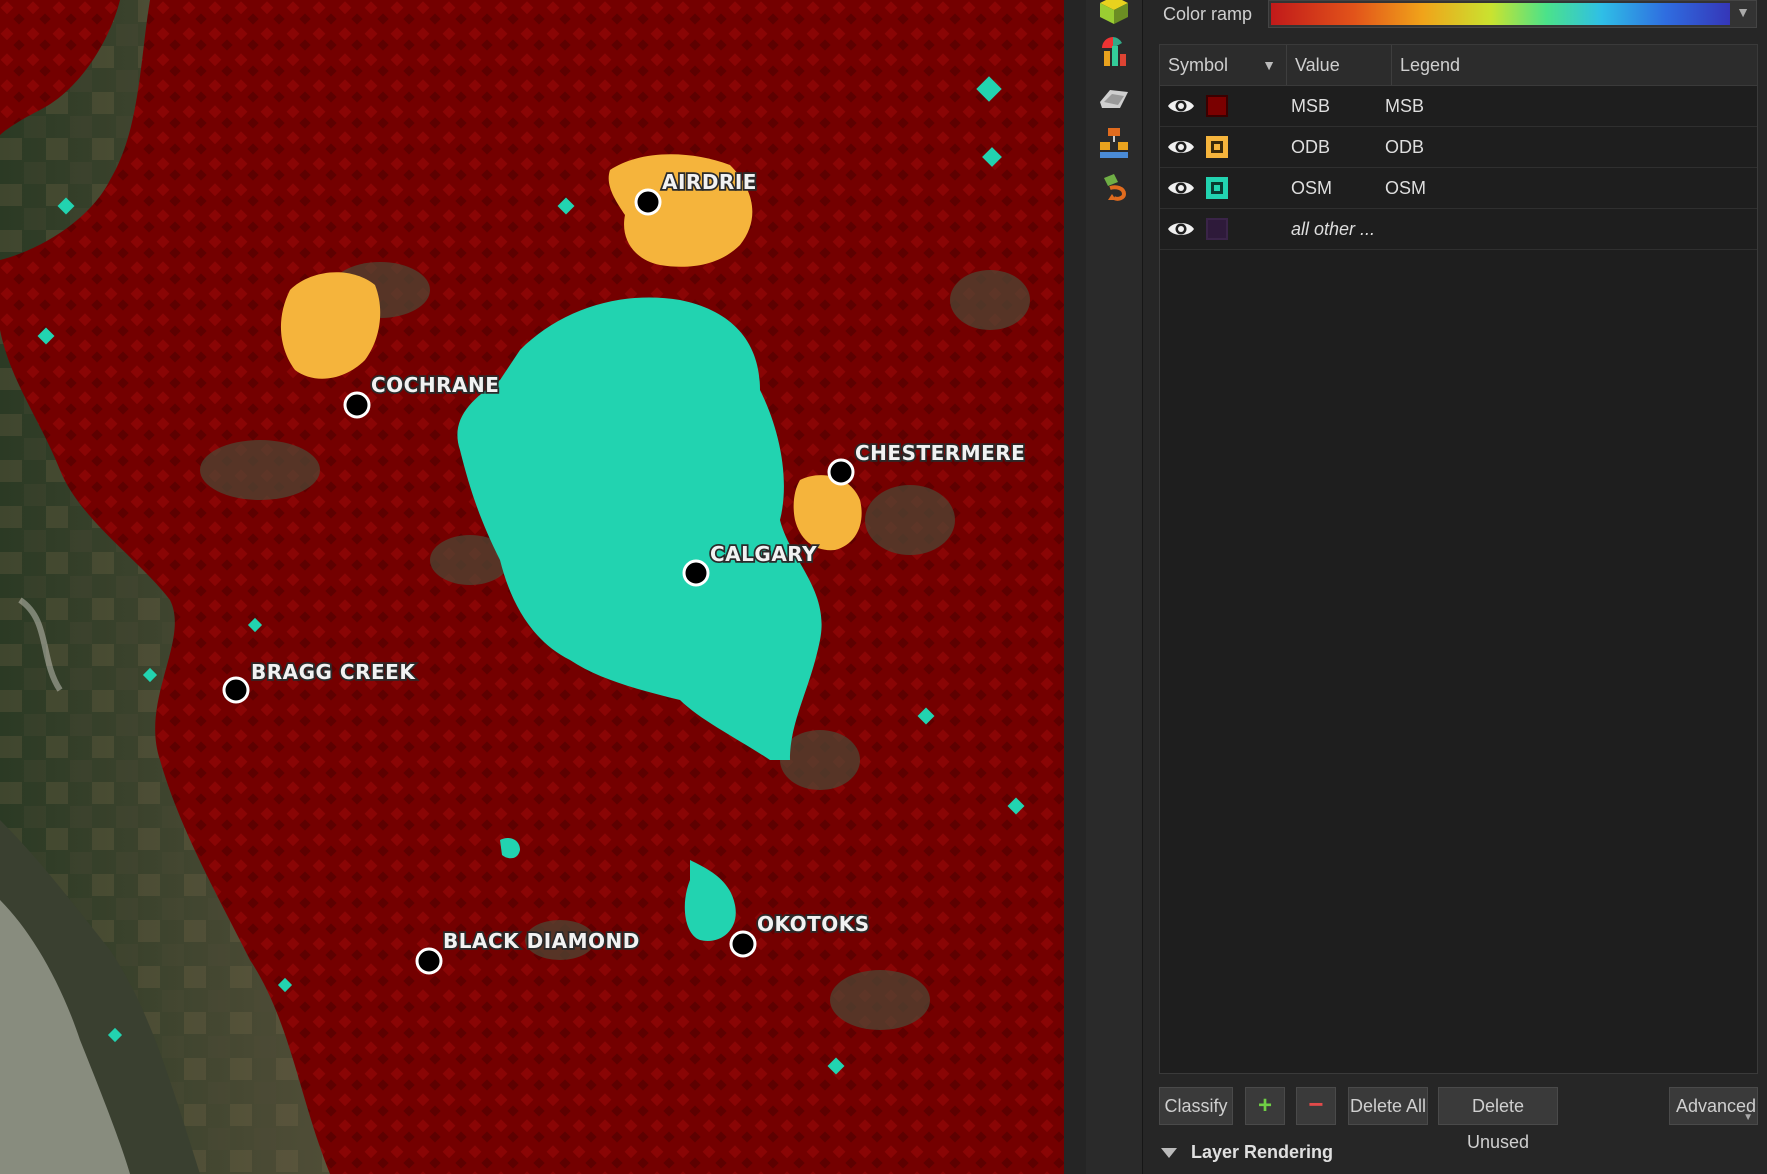  Describe the element at coordinates (435, 385) in the screenshot. I see `city-label: COCHRANE` at that location.